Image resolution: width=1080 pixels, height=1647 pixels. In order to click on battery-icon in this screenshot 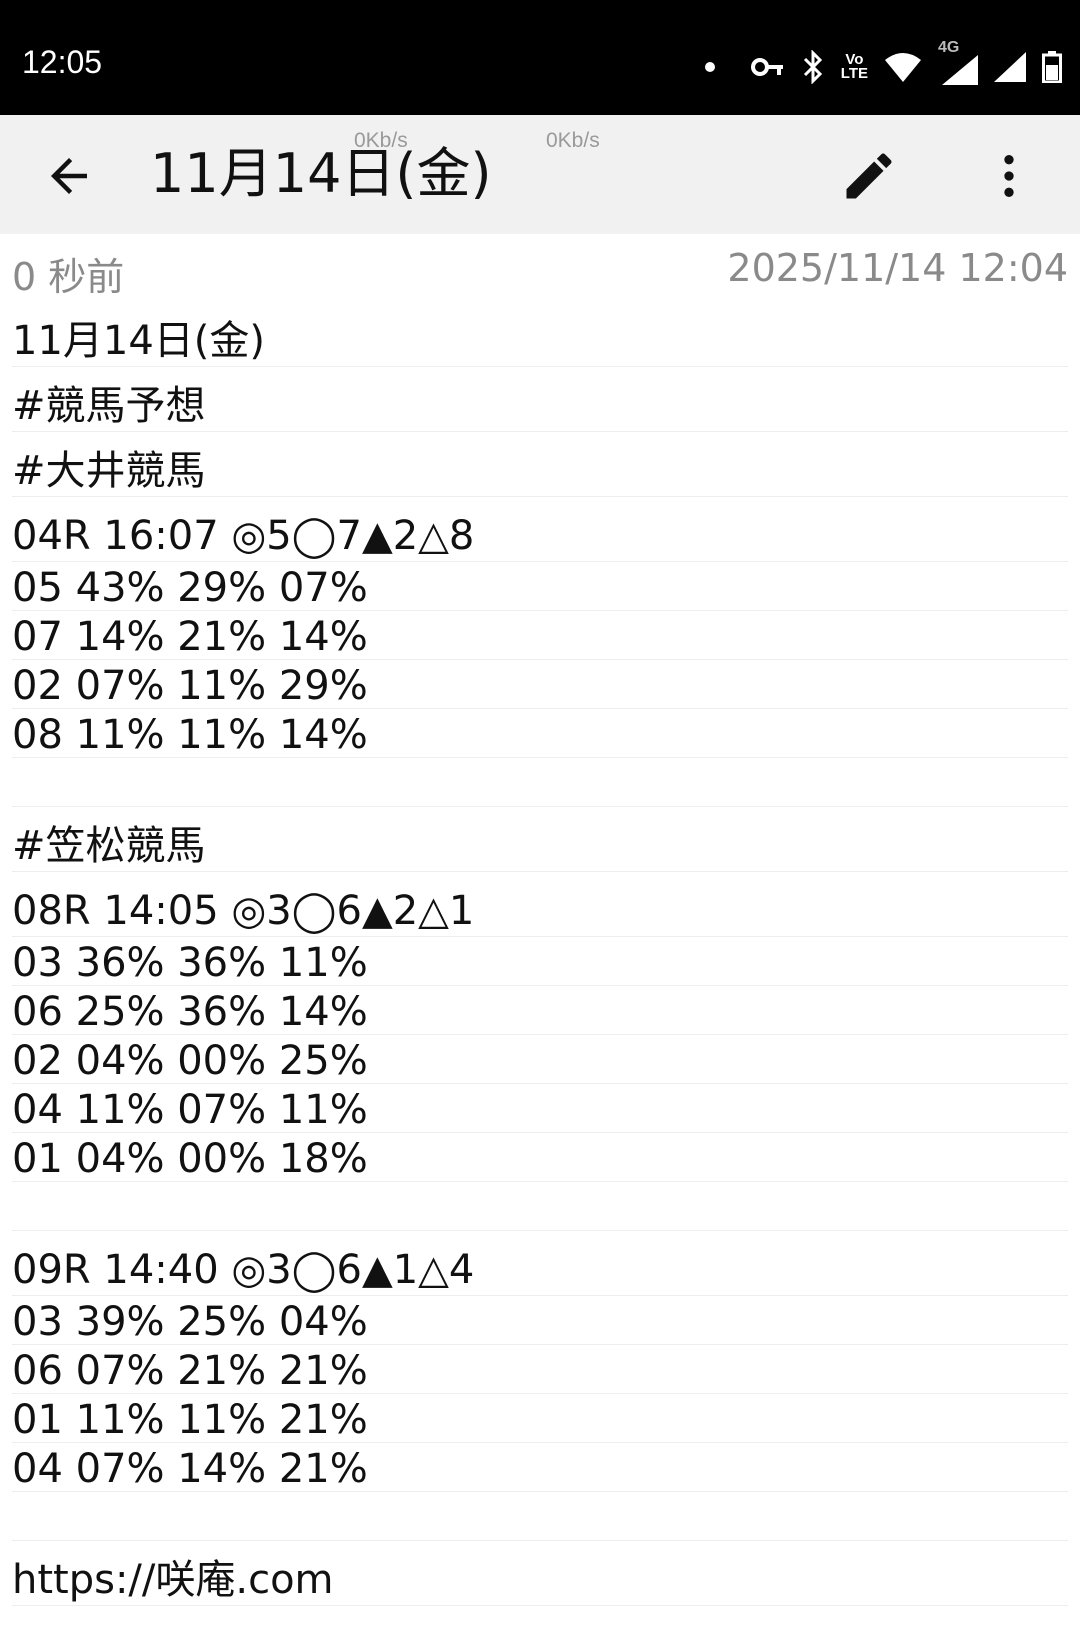, I will do `click(1052, 67)`.